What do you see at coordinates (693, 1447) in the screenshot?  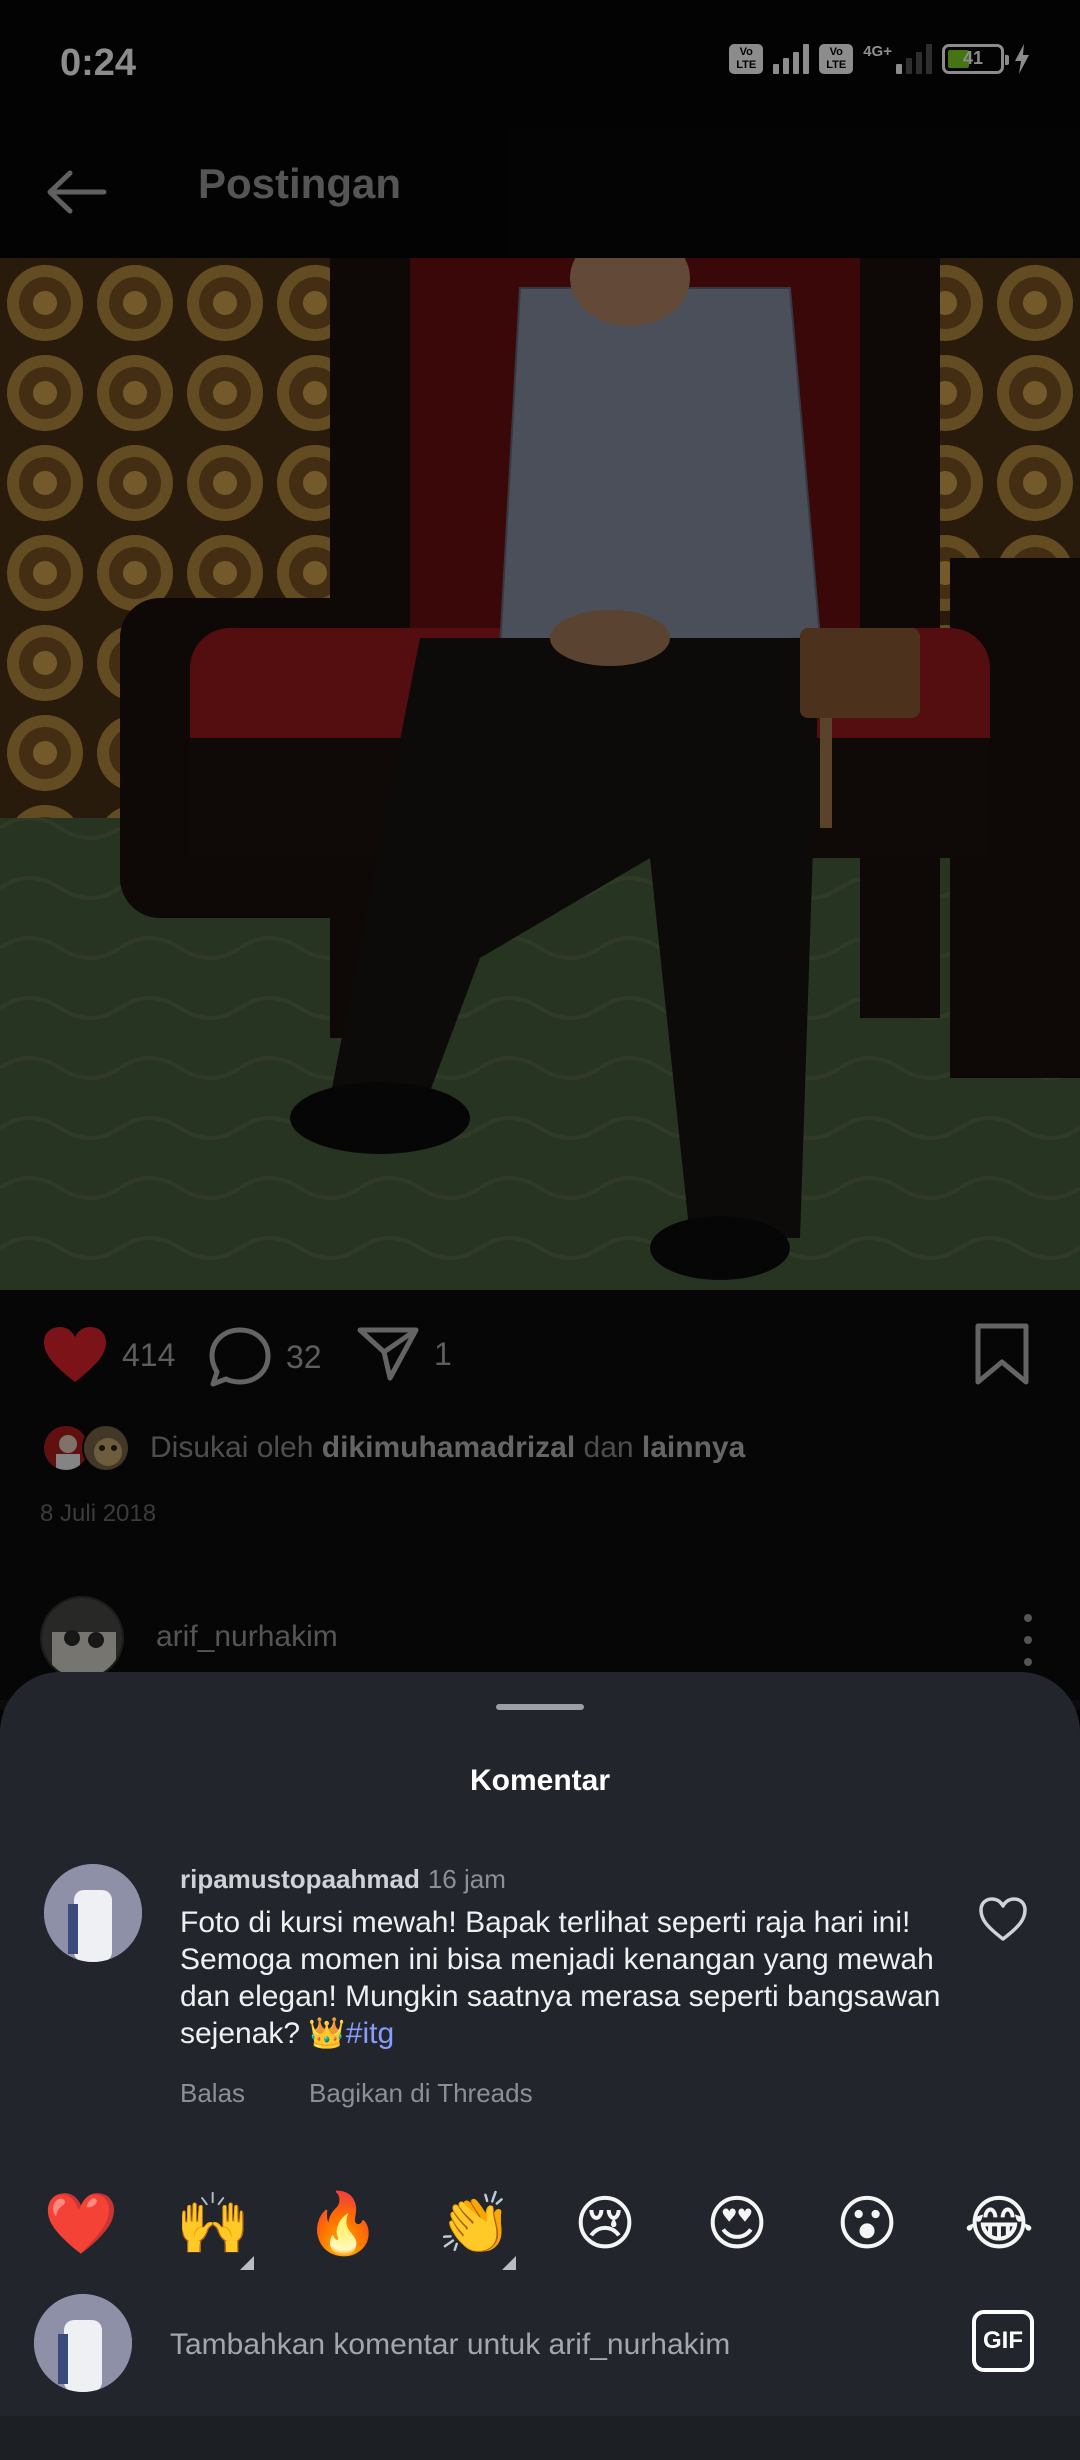 I see `liked-by-others-link: lainnya` at bounding box center [693, 1447].